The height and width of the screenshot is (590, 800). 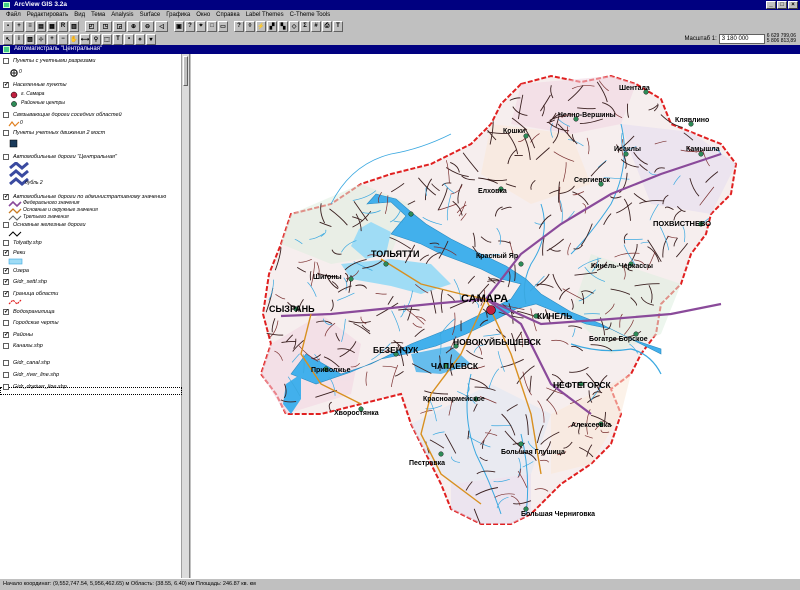 I want to click on find-icon: ◊, so click(x=250, y=26).